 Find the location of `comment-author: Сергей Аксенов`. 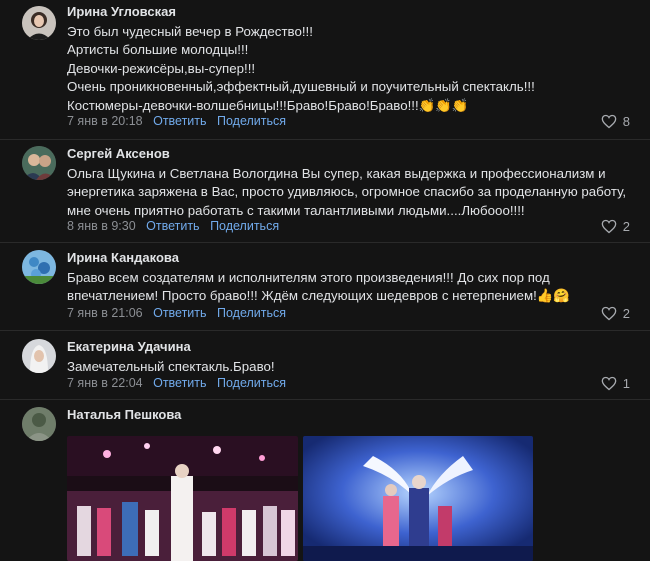

comment-author: Сергей Аксенов is located at coordinates (118, 153).